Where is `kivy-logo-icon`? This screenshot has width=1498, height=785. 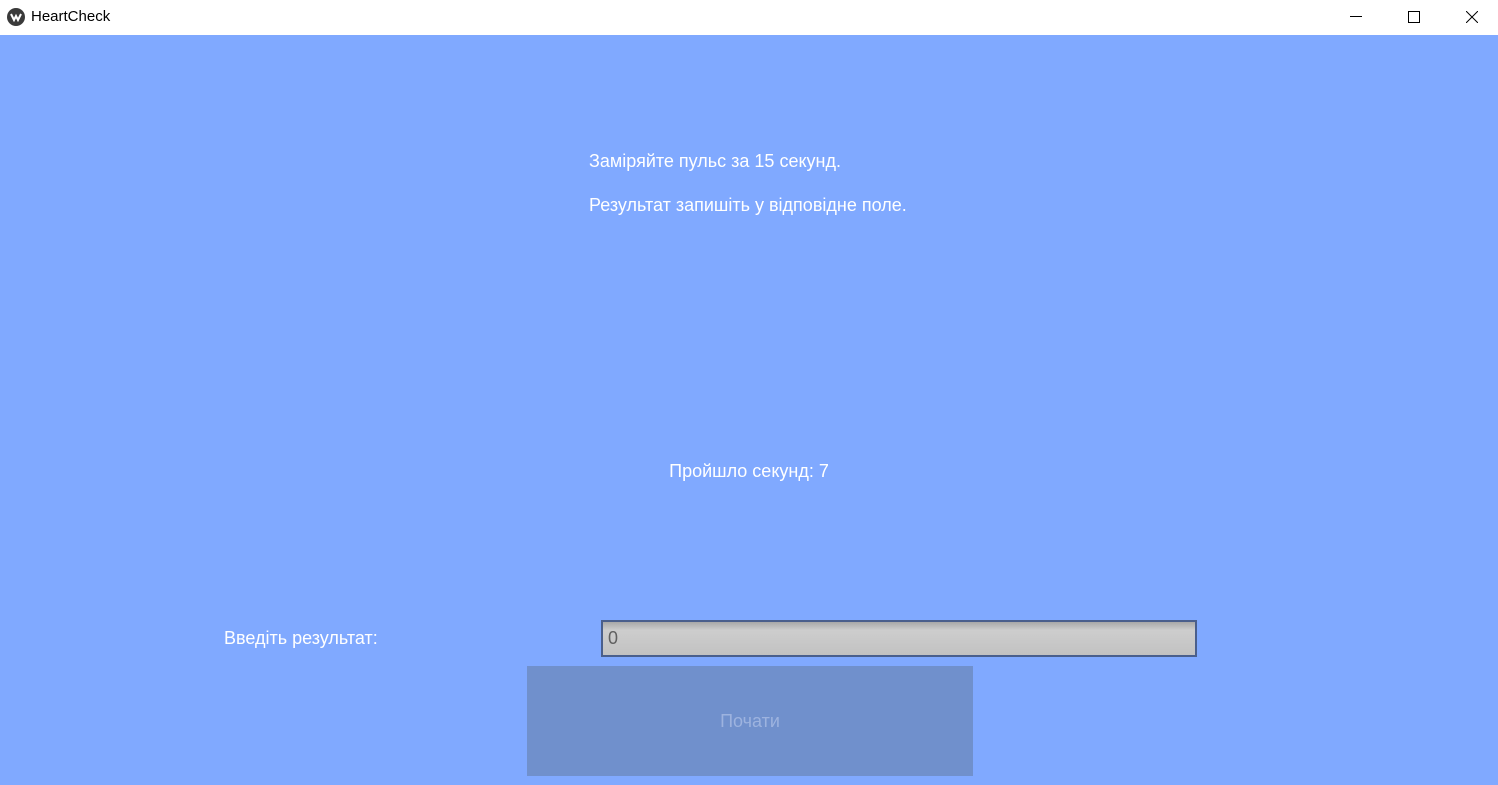 kivy-logo-icon is located at coordinates (16, 17).